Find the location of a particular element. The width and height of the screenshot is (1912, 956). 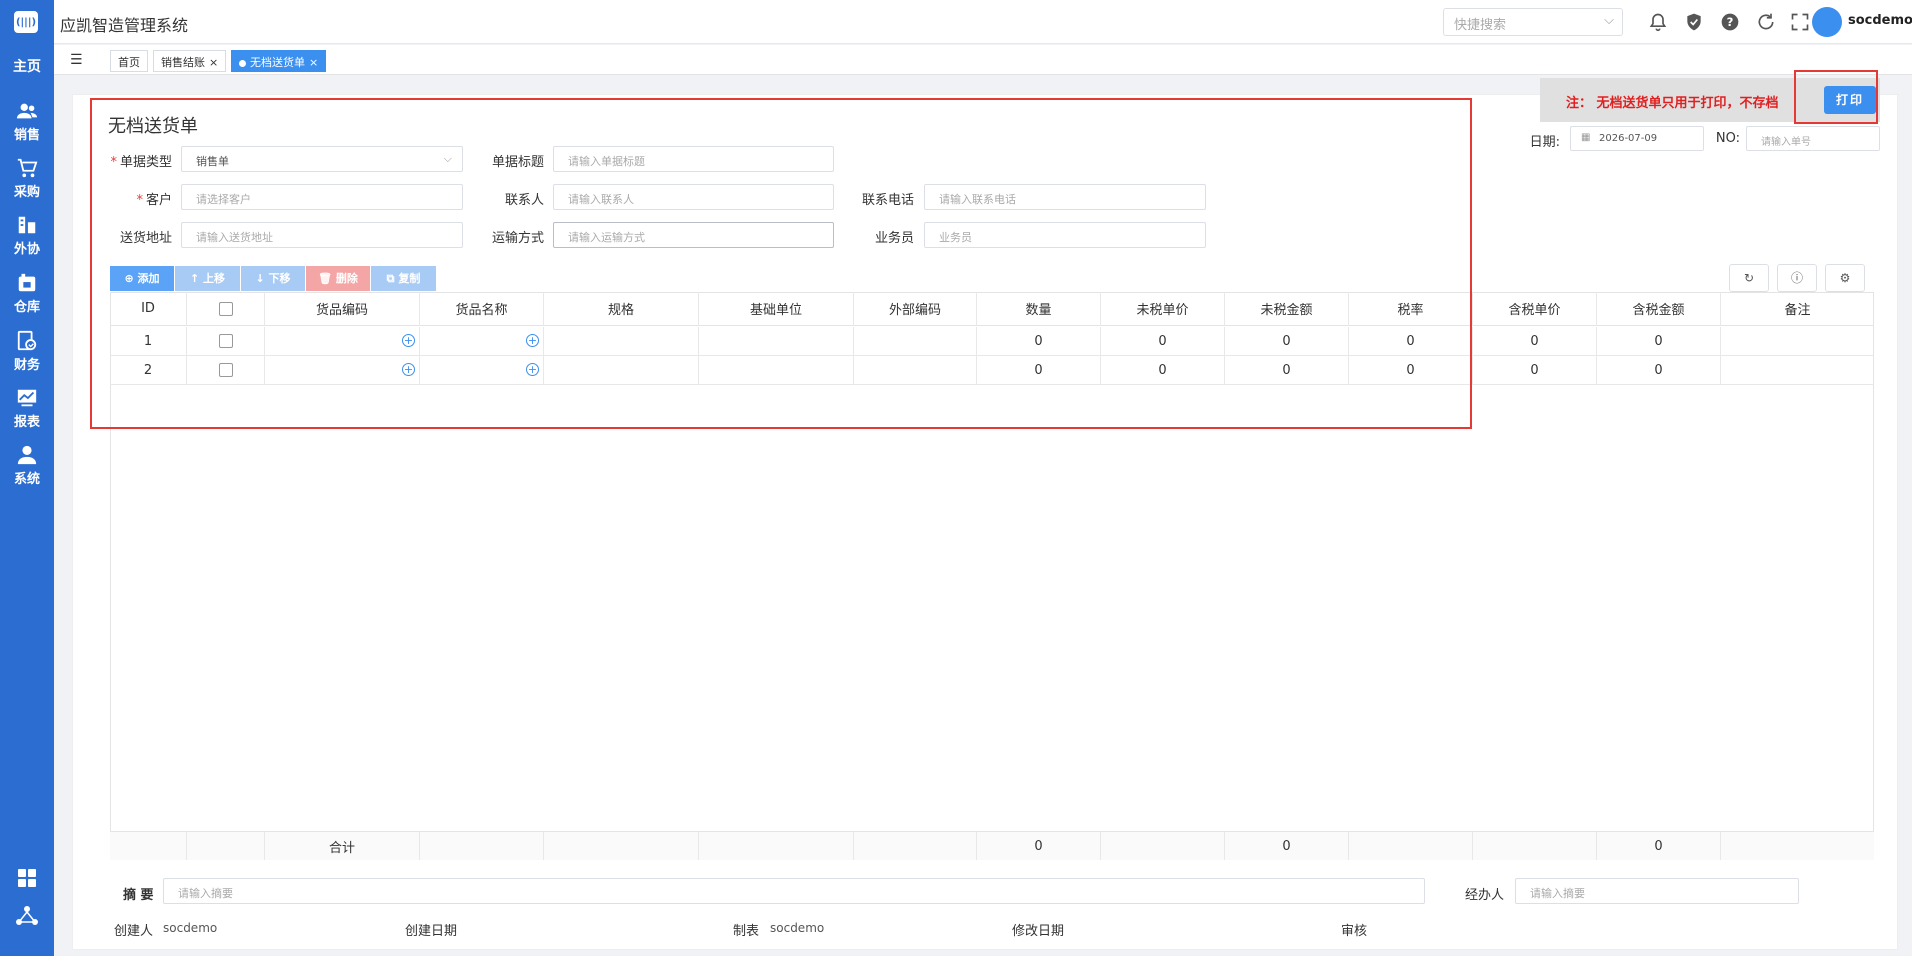

col-header-select is located at coordinates (226, 308).